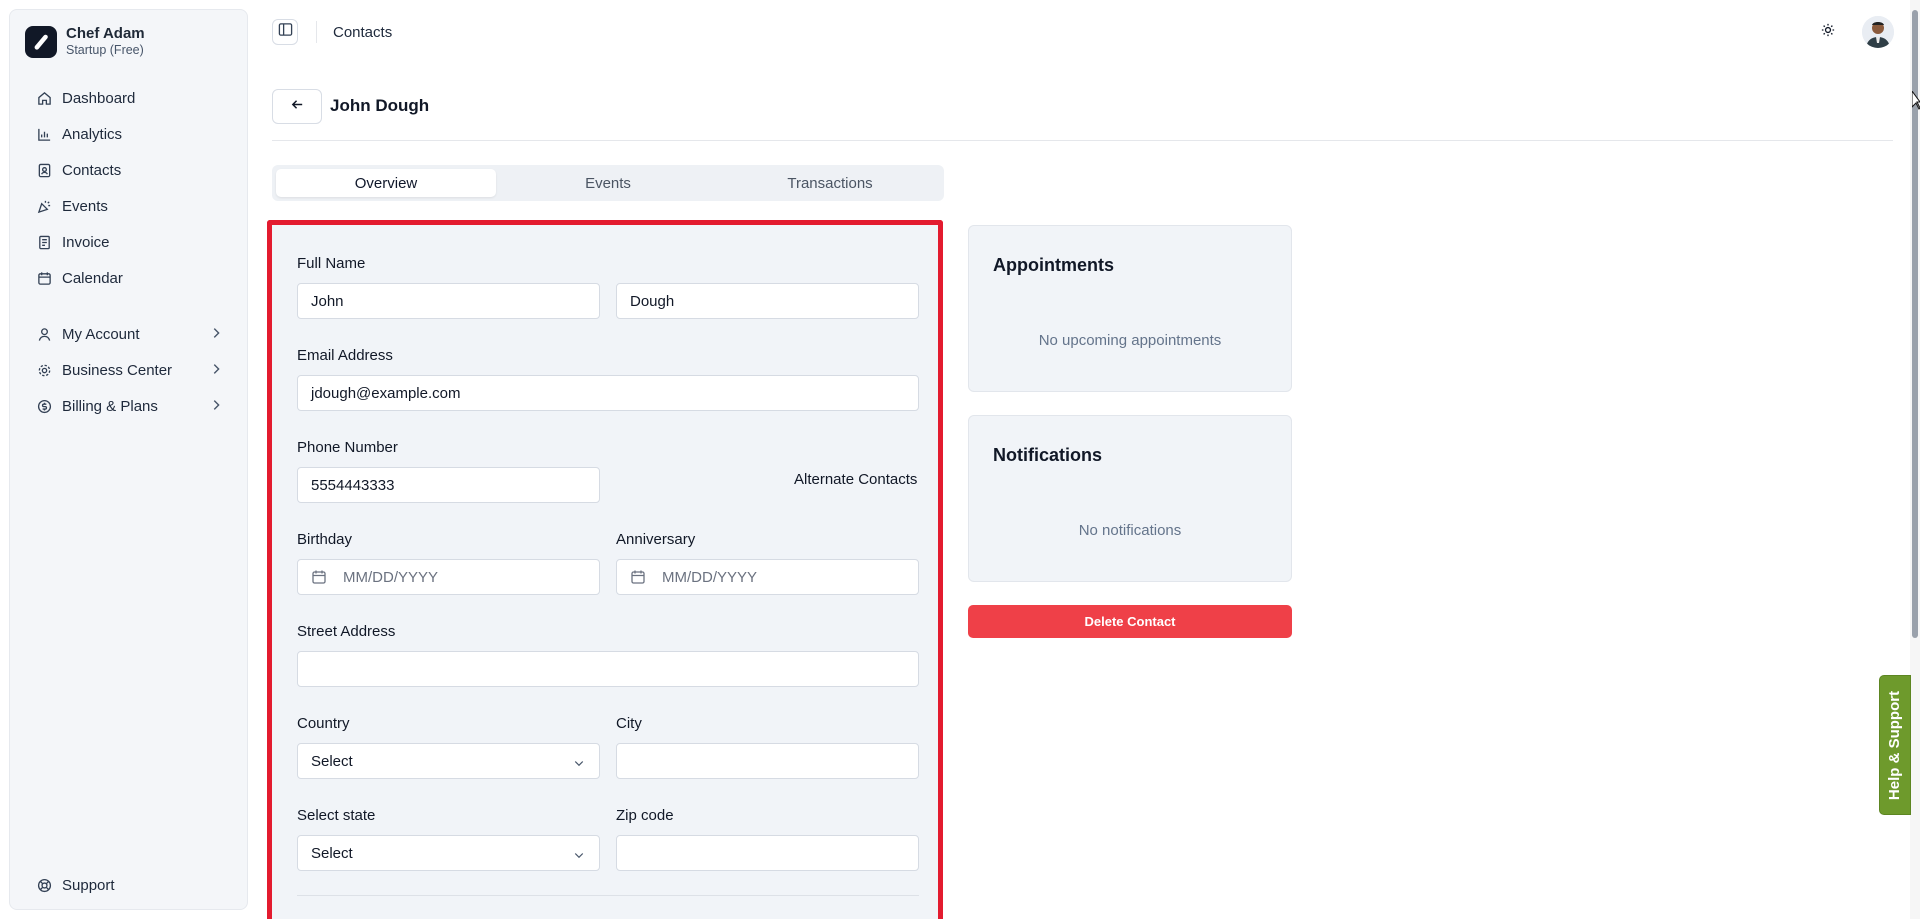 The width and height of the screenshot is (1920, 919). I want to click on phone-field: 5554443333, so click(448, 485).